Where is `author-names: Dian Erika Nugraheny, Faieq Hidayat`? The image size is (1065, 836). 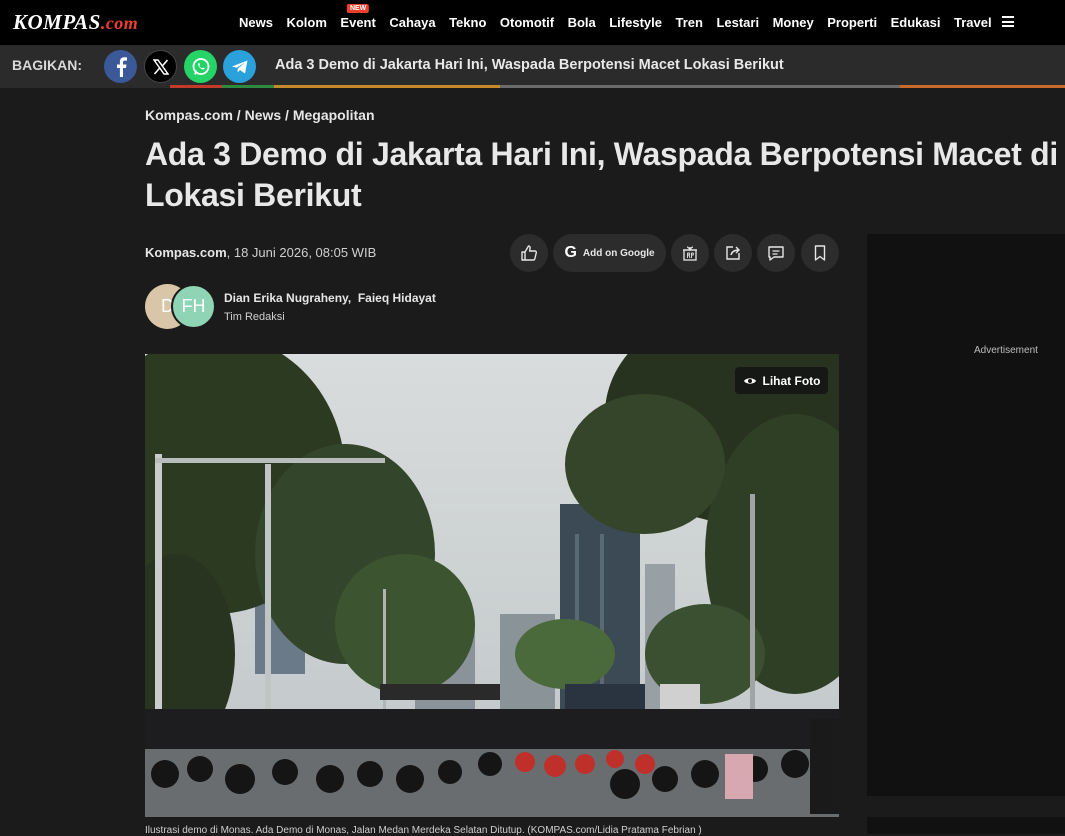 author-names: Dian Erika Nugraheny, Faieq Hidayat is located at coordinates (330, 298).